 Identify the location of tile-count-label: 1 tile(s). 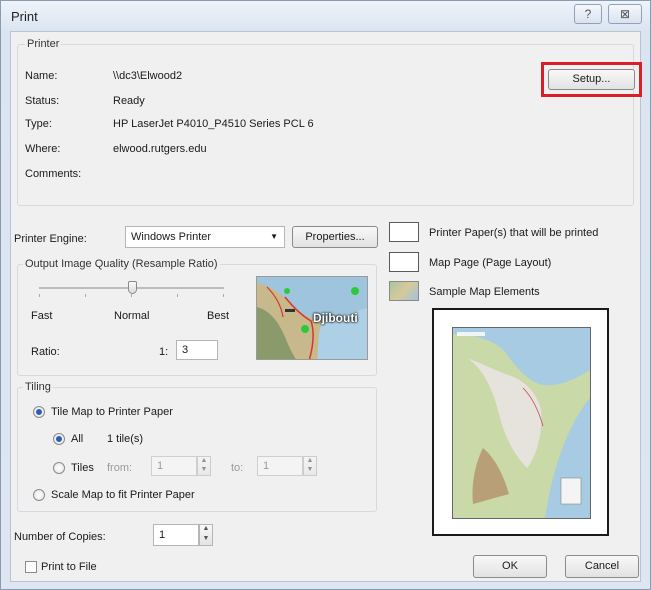
(125, 439).